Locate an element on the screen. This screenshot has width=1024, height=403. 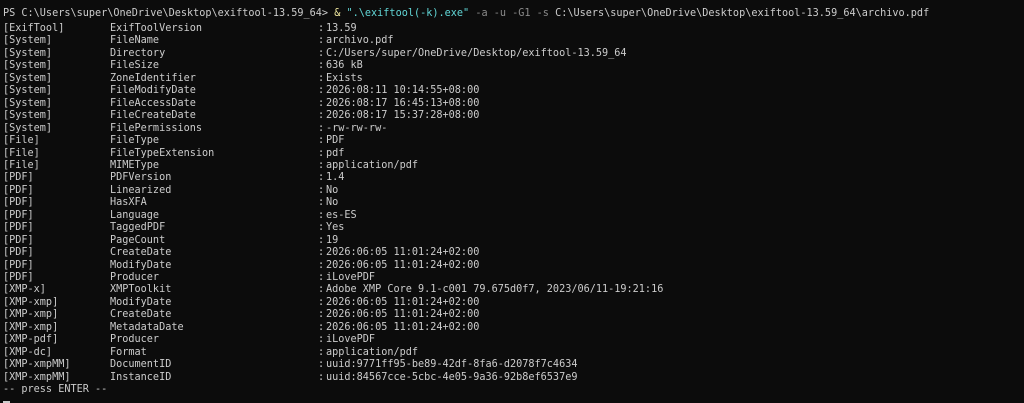
tag-name: Format is located at coordinates (128, 352).